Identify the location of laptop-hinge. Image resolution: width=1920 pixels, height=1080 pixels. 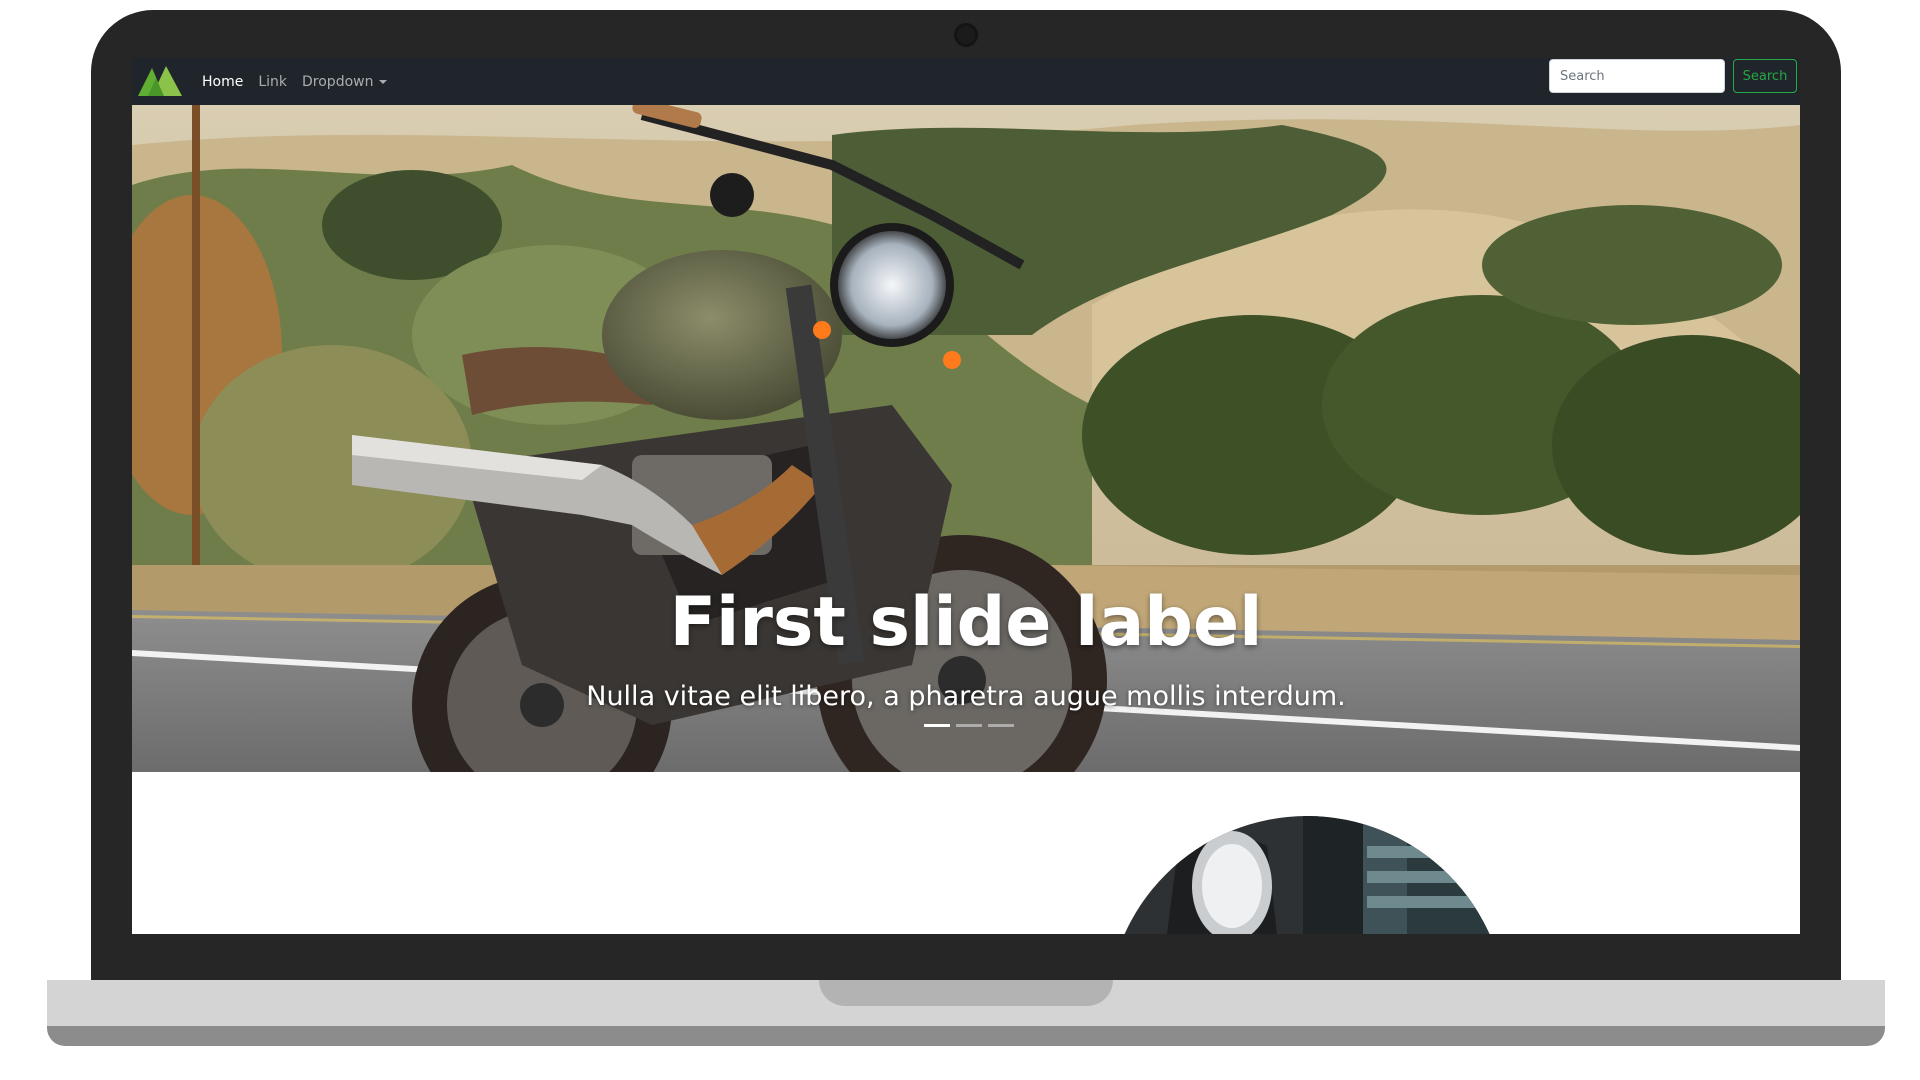
(966, 993).